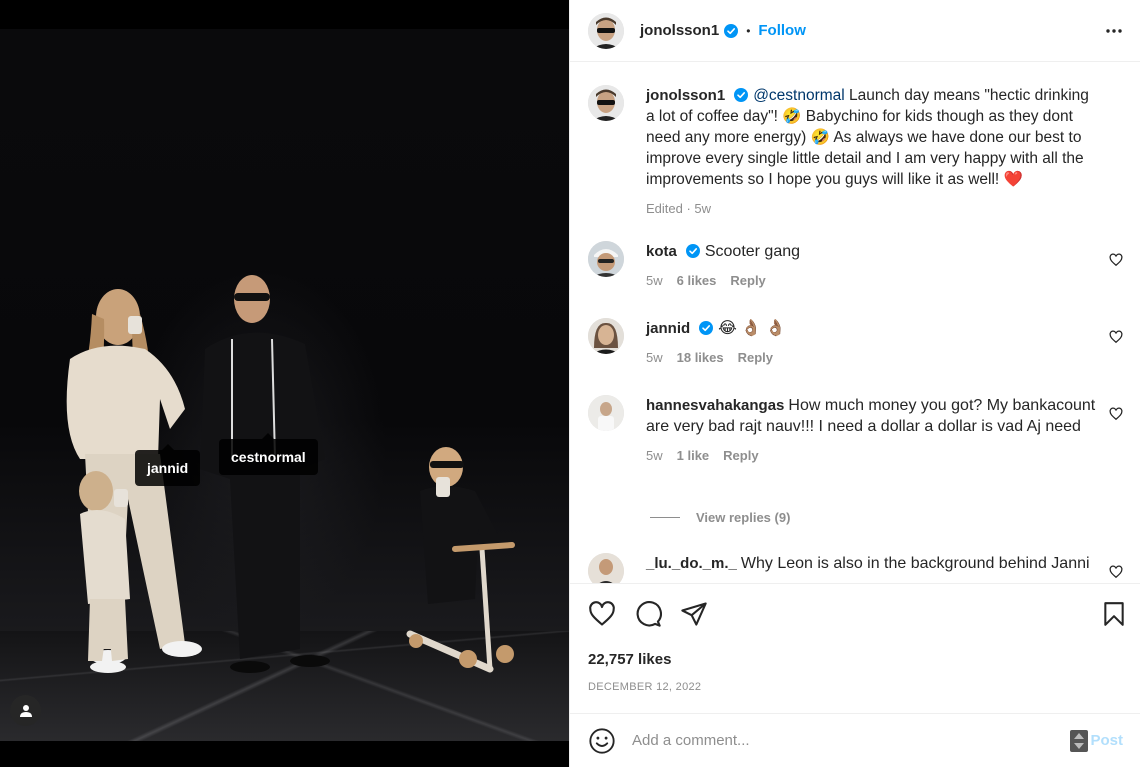 Image resolution: width=1140 pixels, height=767 pixels. I want to click on like-heart-icon, so click(602, 614).